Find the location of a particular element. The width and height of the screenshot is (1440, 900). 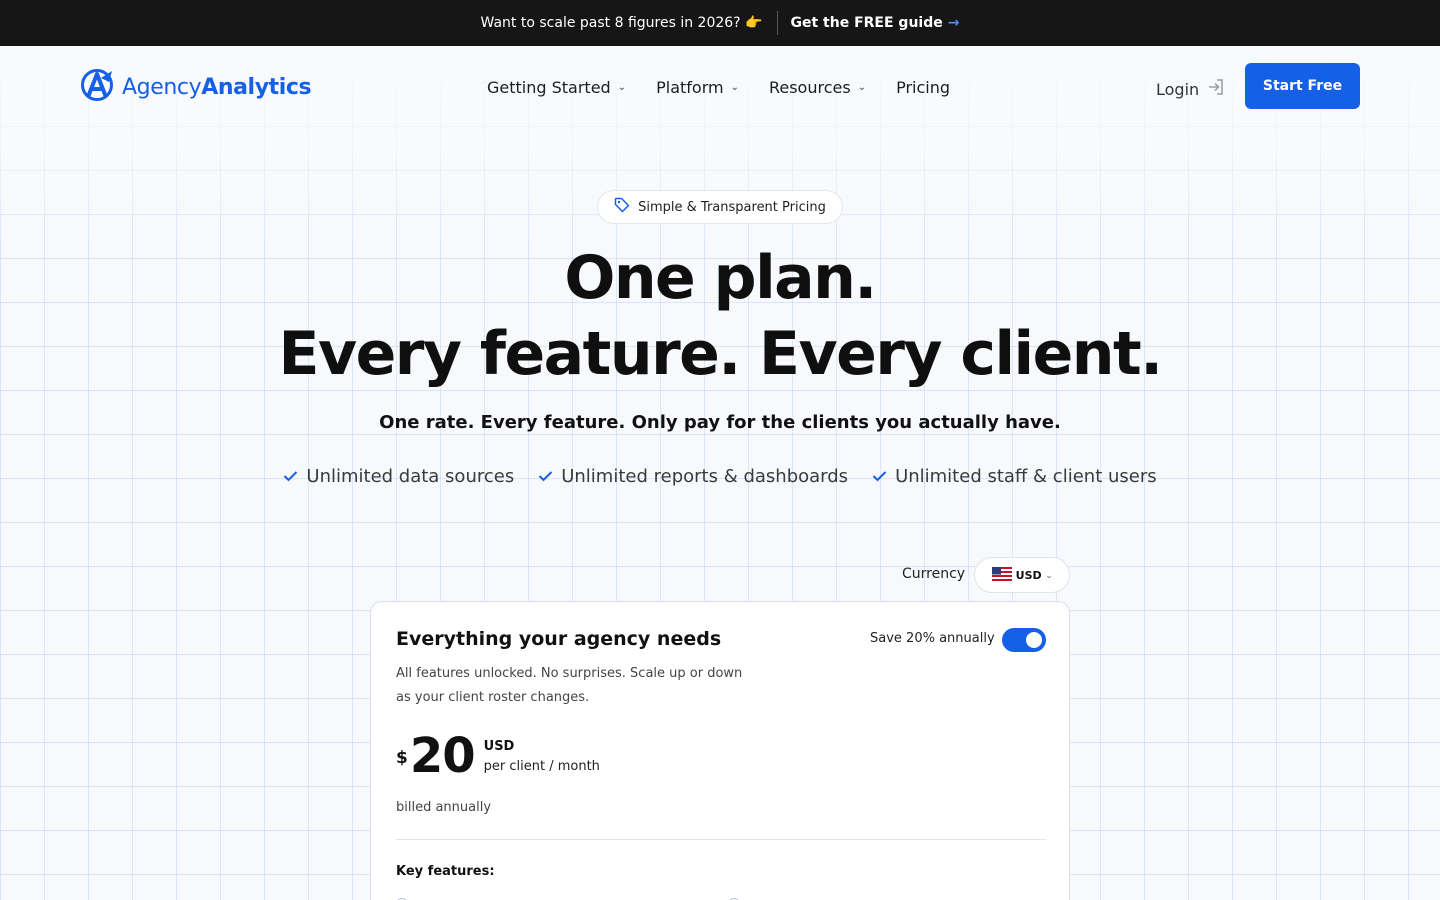

price-unit: per client / month is located at coordinates (541, 766).